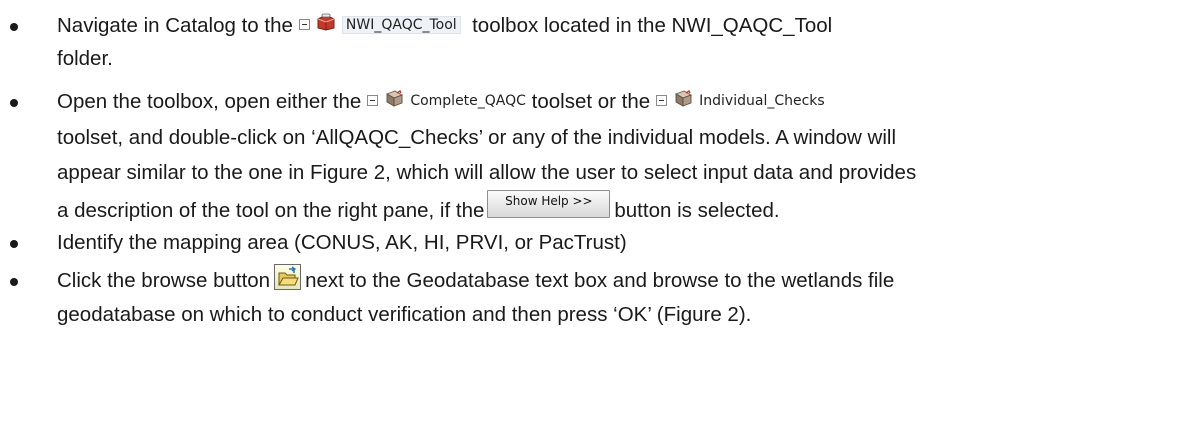 This screenshot has height=433, width=1204. I want to click on text: Click the browse button, so click(164, 280).